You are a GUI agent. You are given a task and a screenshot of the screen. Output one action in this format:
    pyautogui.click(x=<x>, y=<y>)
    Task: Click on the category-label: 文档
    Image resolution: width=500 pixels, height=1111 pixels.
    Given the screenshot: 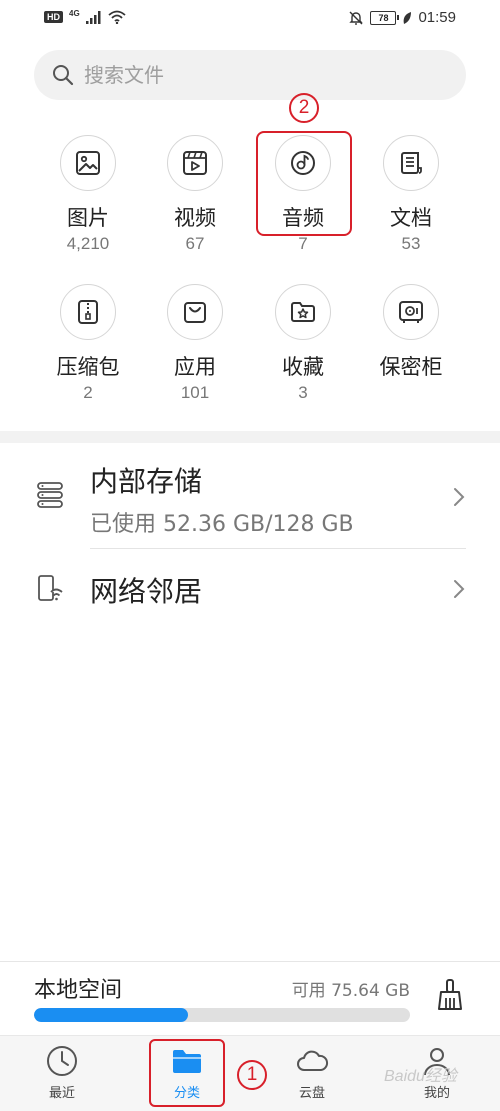 What is the action you would take?
    pyautogui.click(x=411, y=218)
    